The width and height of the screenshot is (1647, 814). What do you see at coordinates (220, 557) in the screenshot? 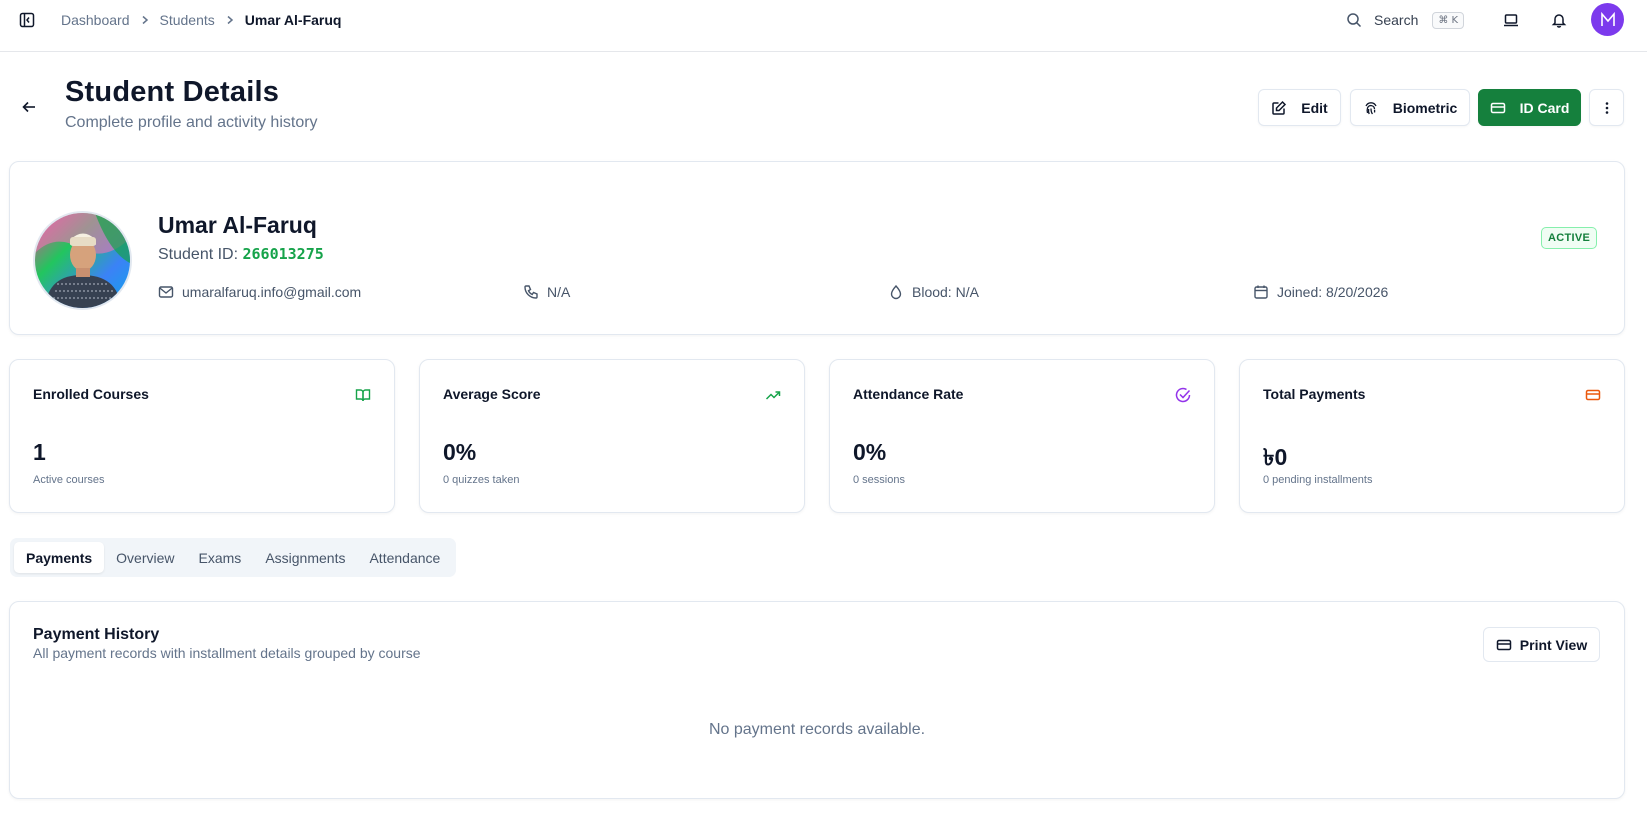
I see `tab-exams: Exams` at bounding box center [220, 557].